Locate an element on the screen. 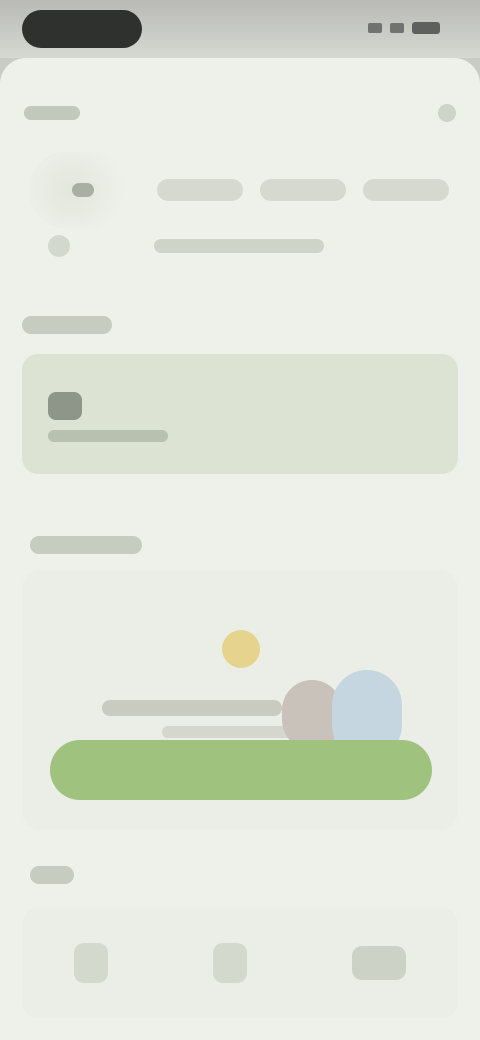  avatar-icon is located at coordinates (83, 190).